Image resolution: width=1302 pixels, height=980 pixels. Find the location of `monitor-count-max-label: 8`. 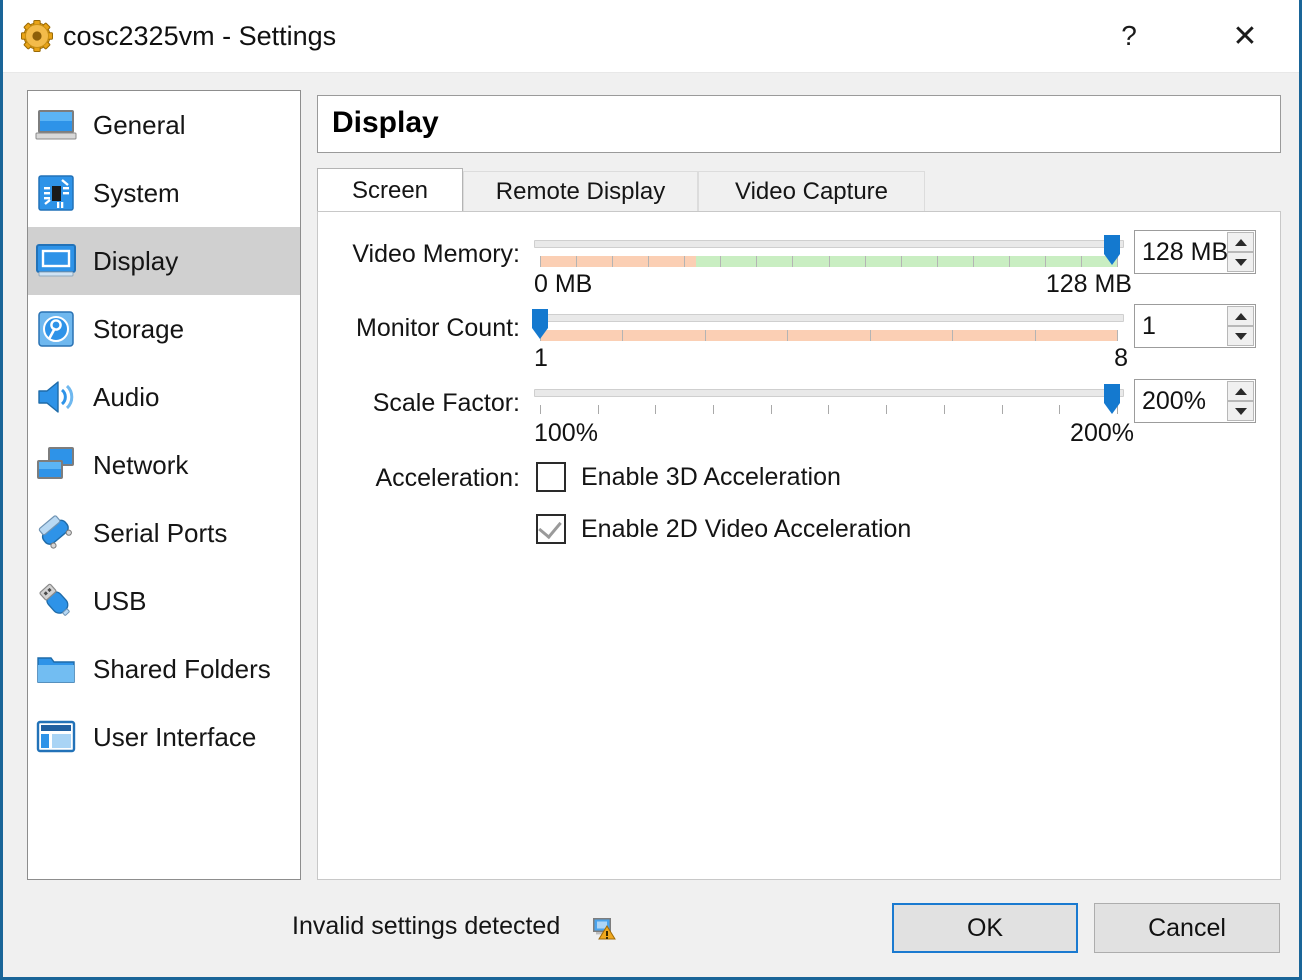

monitor-count-max-label: 8 is located at coordinates (1121, 358).